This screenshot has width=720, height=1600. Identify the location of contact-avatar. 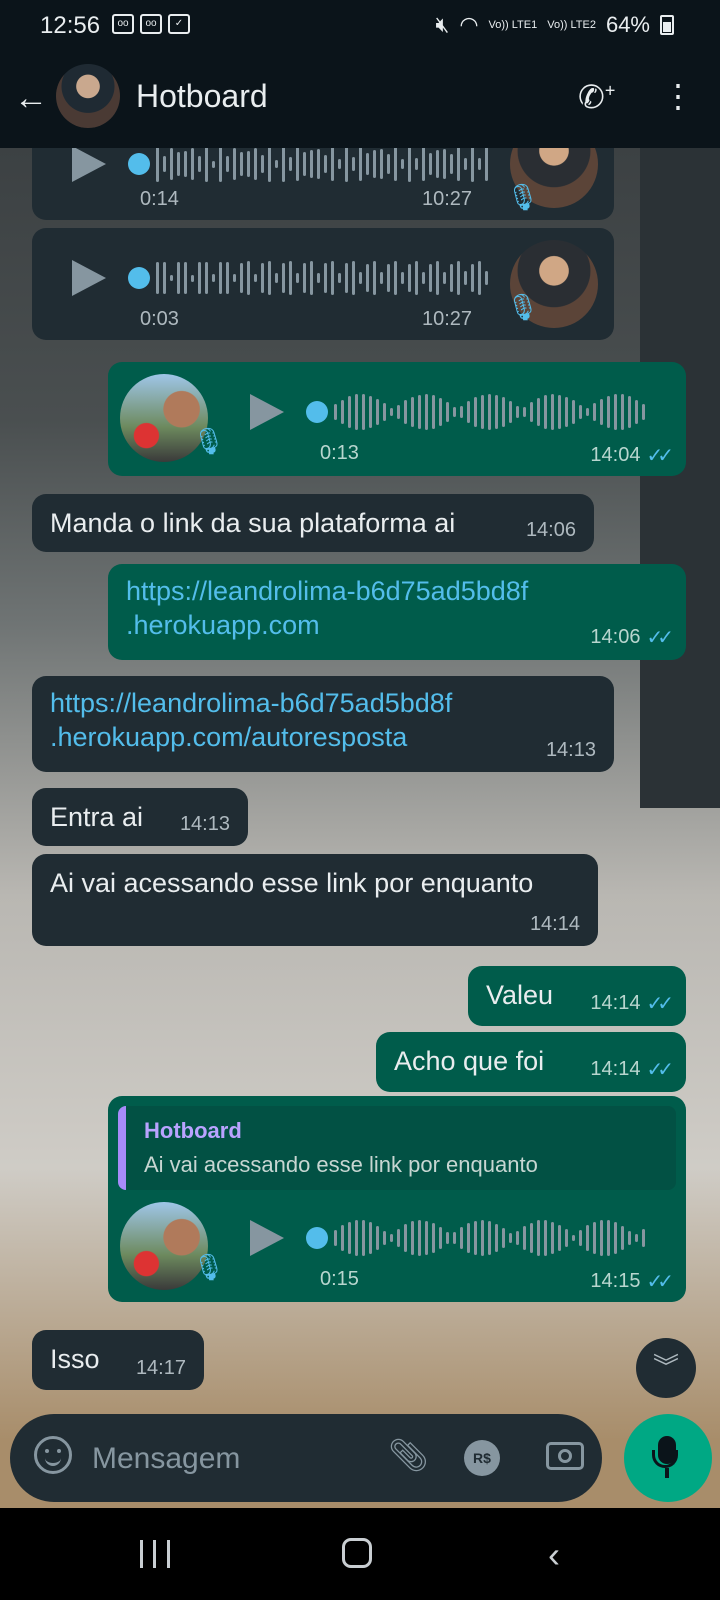
(88, 96).